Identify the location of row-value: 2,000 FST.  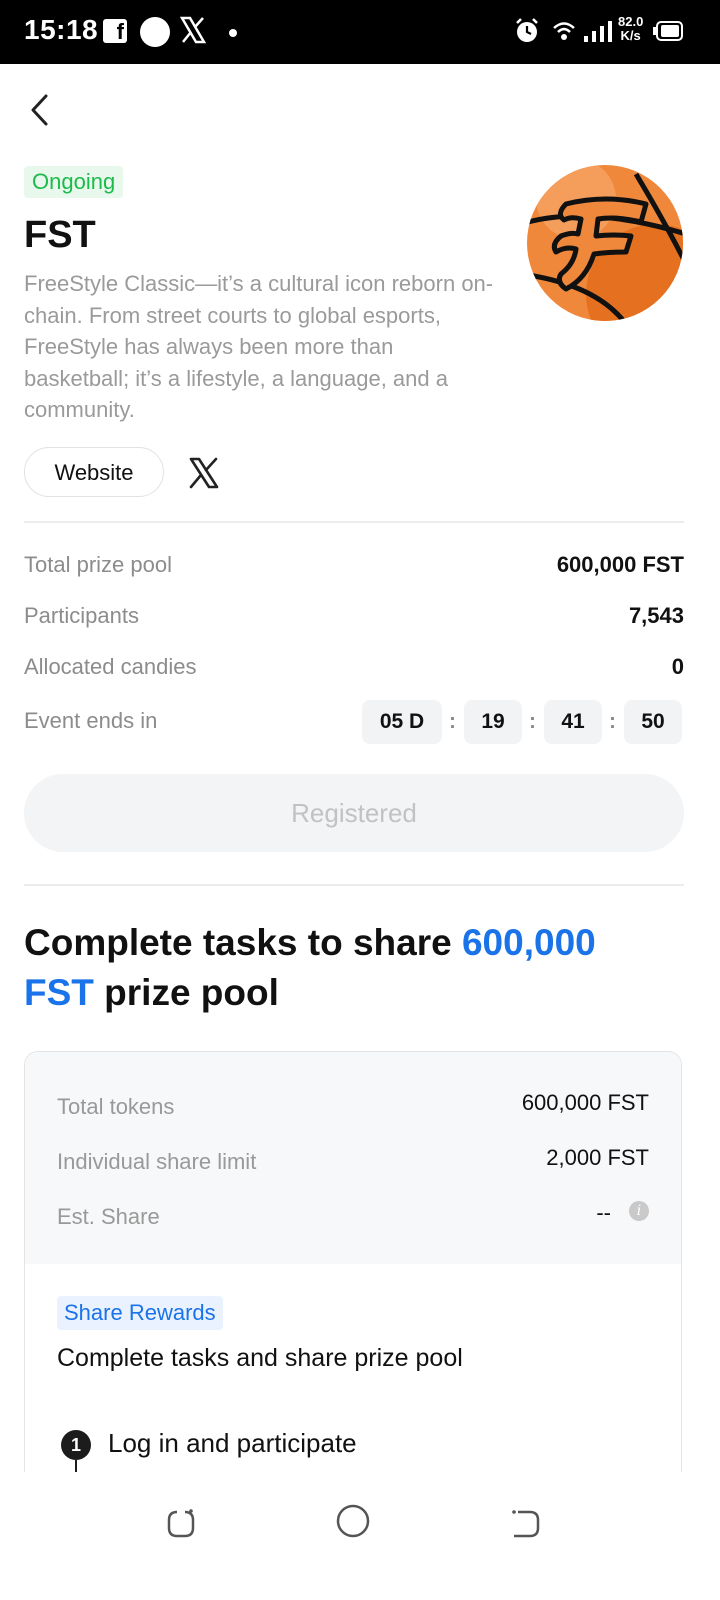
(597, 1157).